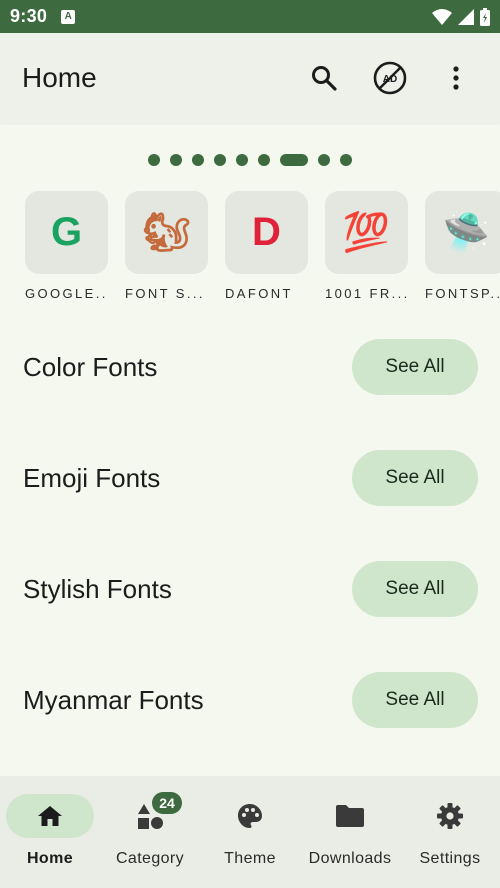 Image resolution: width=500 pixels, height=888 pixels. What do you see at coordinates (90, 366) in the screenshot?
I see `section-title: Color Fonts` at bounding box center [90, 366].